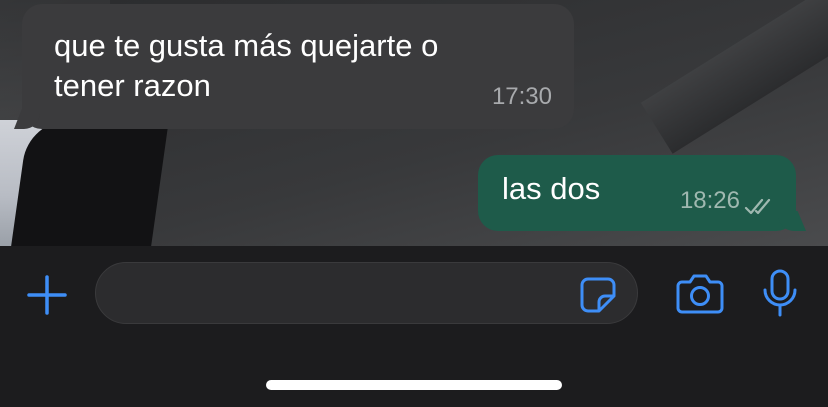 This screenshot has height=407, width=828. I want to click on outgoing-message-bubble: las dos 18:26, so click(637, 193).